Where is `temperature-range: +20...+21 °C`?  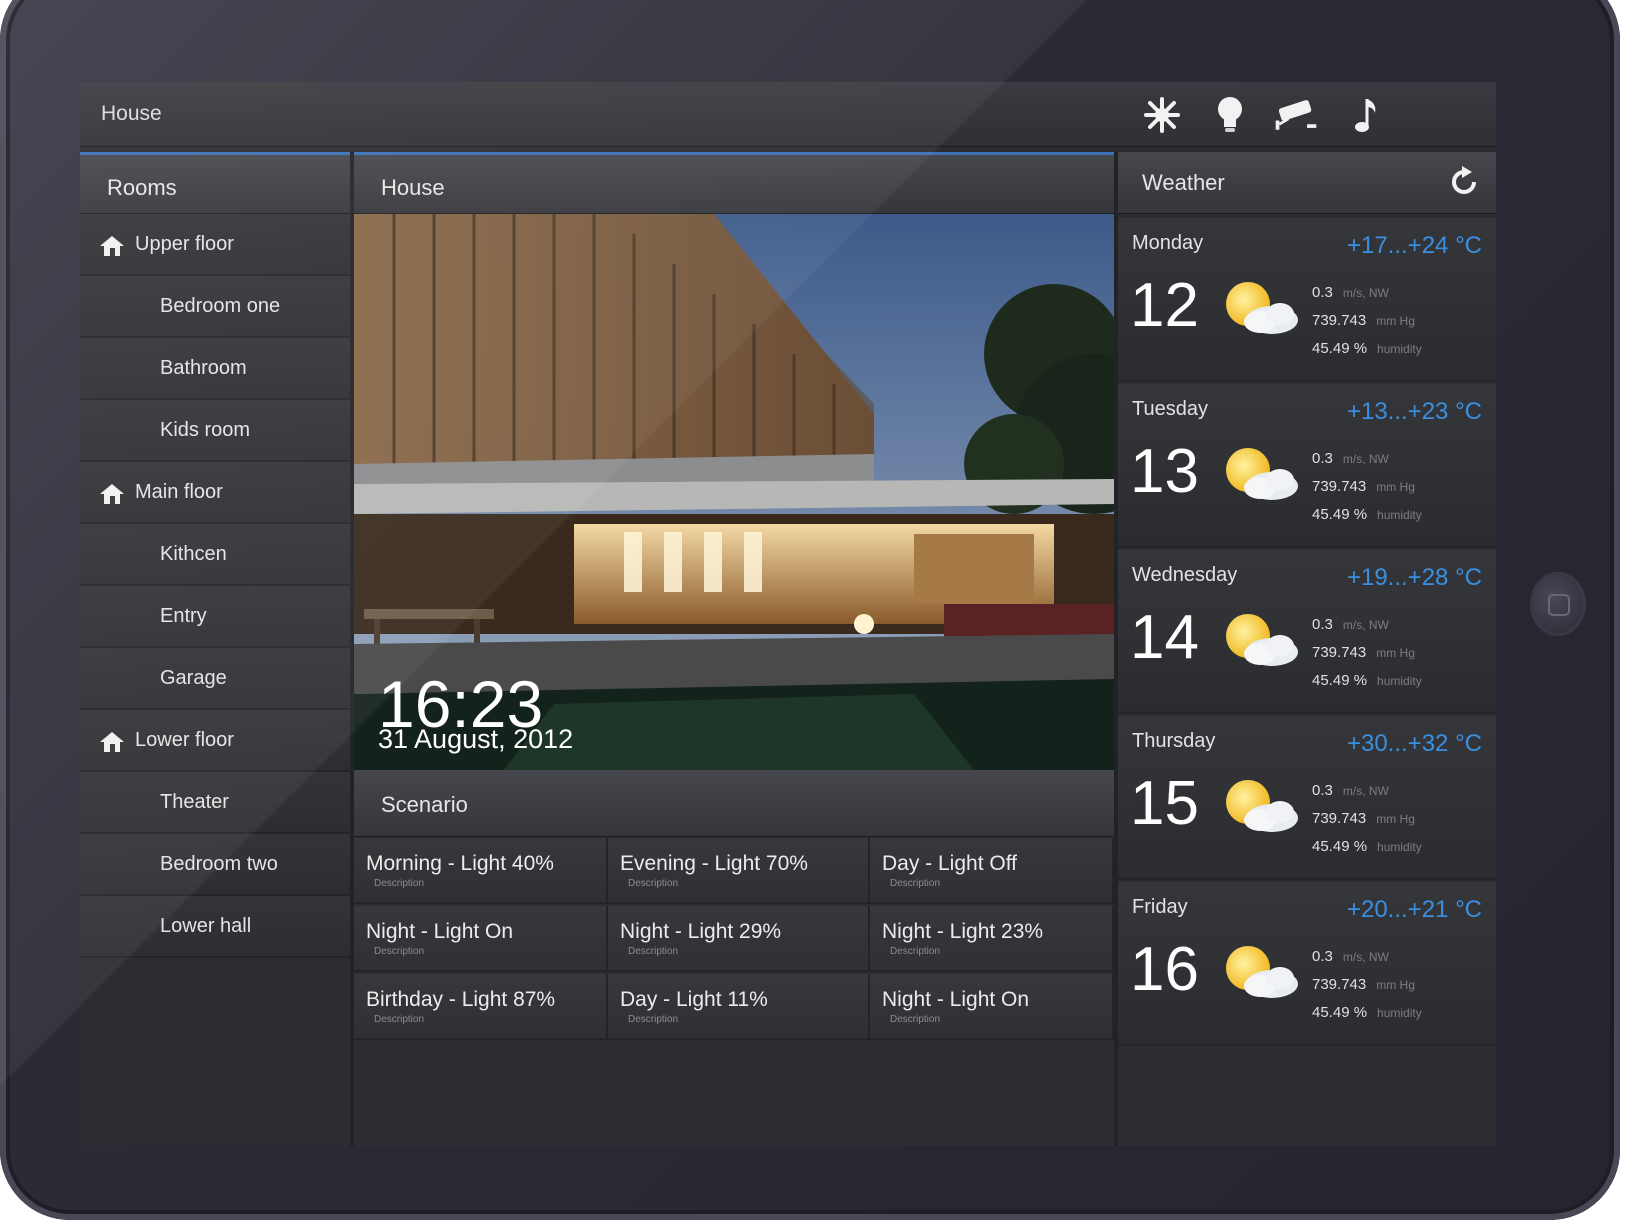 temperature-range: +20...+21 °C is located at coordinates (1414, 909).